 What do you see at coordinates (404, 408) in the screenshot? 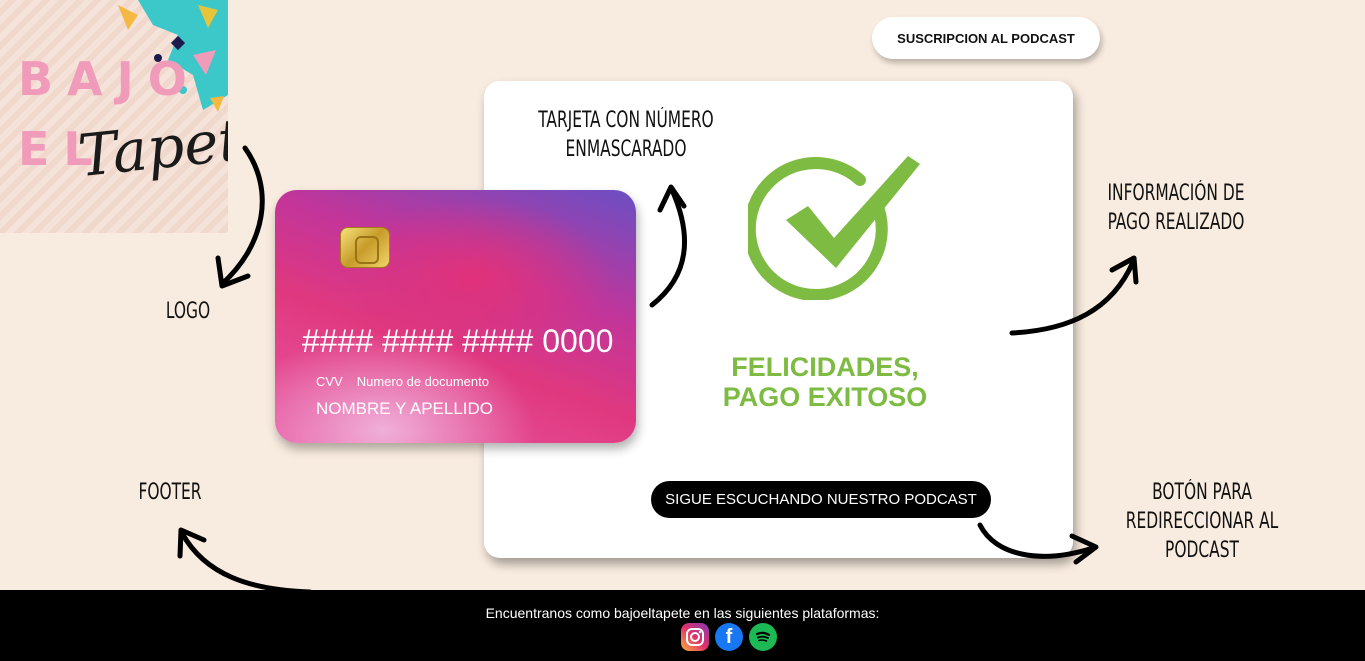
I see `card-holder-name: NOMBRE Y APELLIDO` at bounding box center [404, 408].